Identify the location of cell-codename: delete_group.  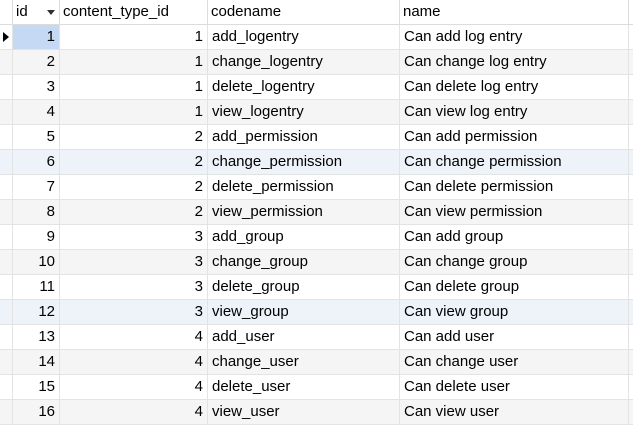
(304, 287).